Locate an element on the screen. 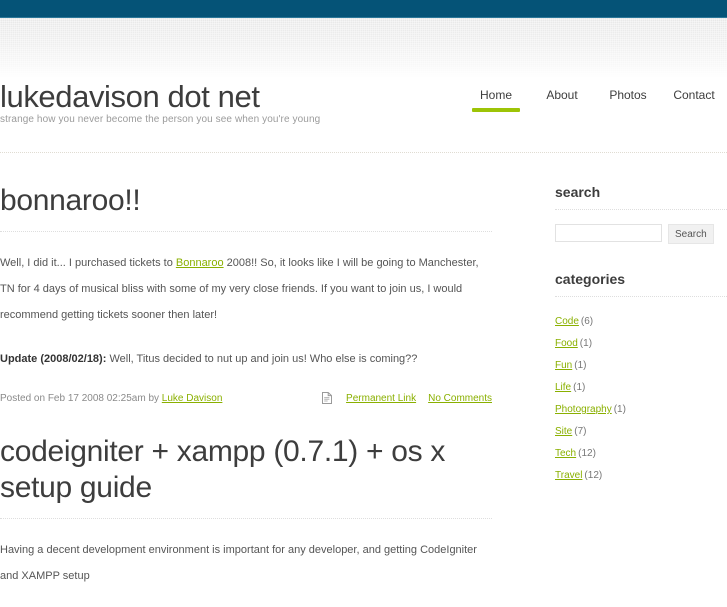  category-link-tech: Tech is located at coordinates (565, 453).